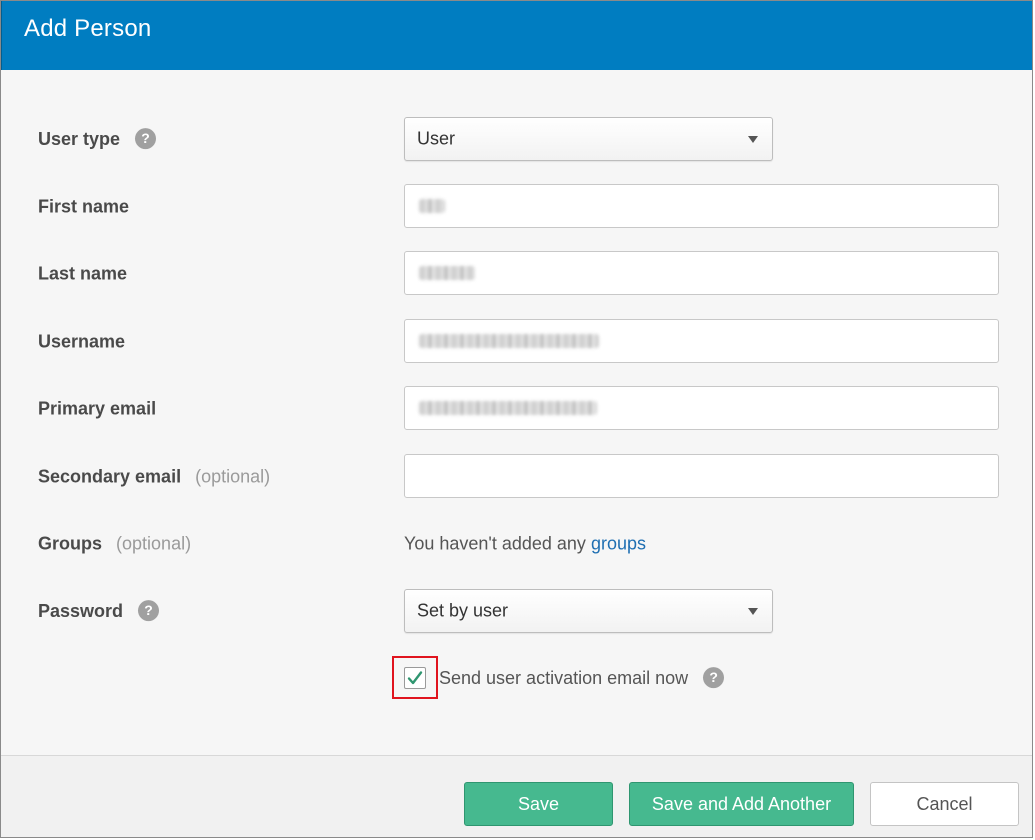 The width and height of the screenshot is (1035, 840). I want to click on cancel-button: Cancel, so click(944, 804).